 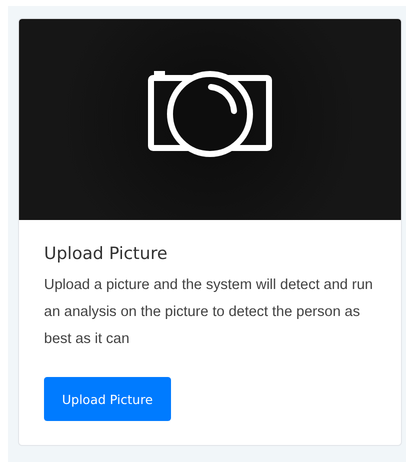 I want to click on card-description: Upload a picture and the system will detect and run an analysis on the picture to detect the person as best as it can, so click(x=209, y=312).